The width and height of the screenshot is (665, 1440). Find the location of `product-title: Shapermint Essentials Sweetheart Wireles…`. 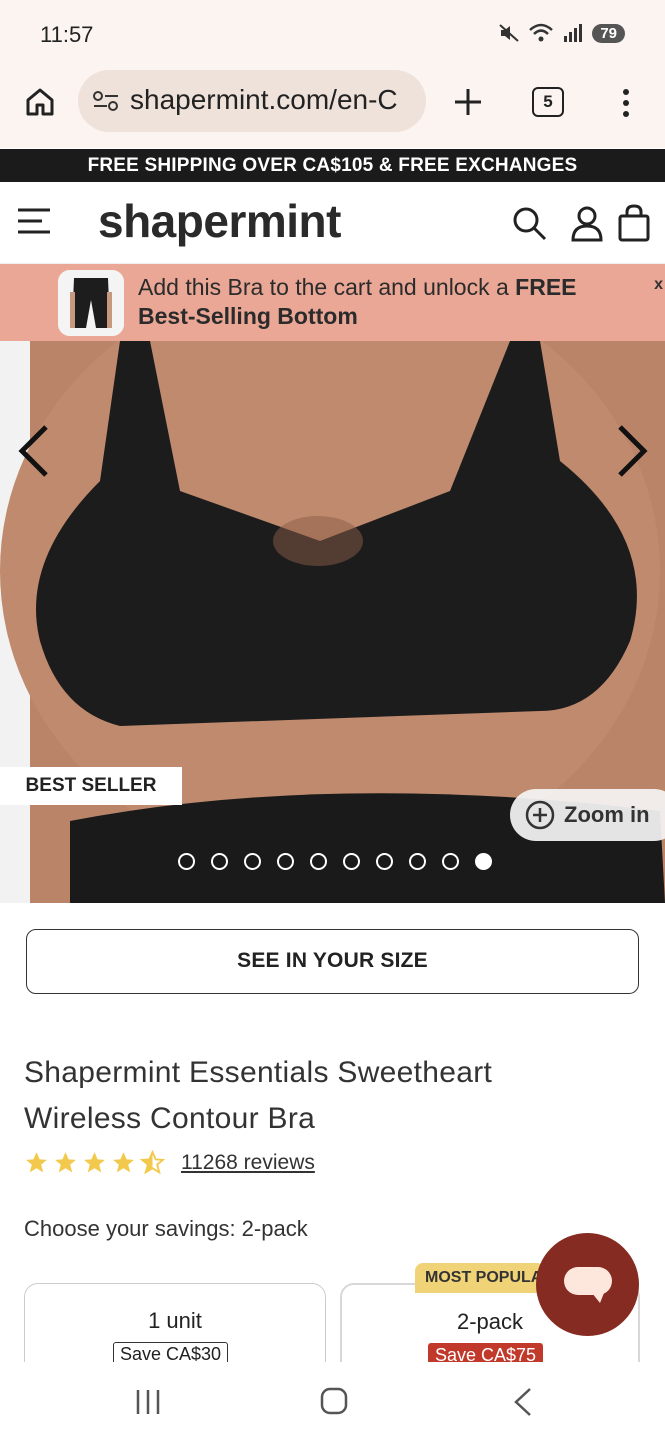

product-title: Shapermint Essentials Sweetheart Wireles… is located at coordinates (258, 1095).